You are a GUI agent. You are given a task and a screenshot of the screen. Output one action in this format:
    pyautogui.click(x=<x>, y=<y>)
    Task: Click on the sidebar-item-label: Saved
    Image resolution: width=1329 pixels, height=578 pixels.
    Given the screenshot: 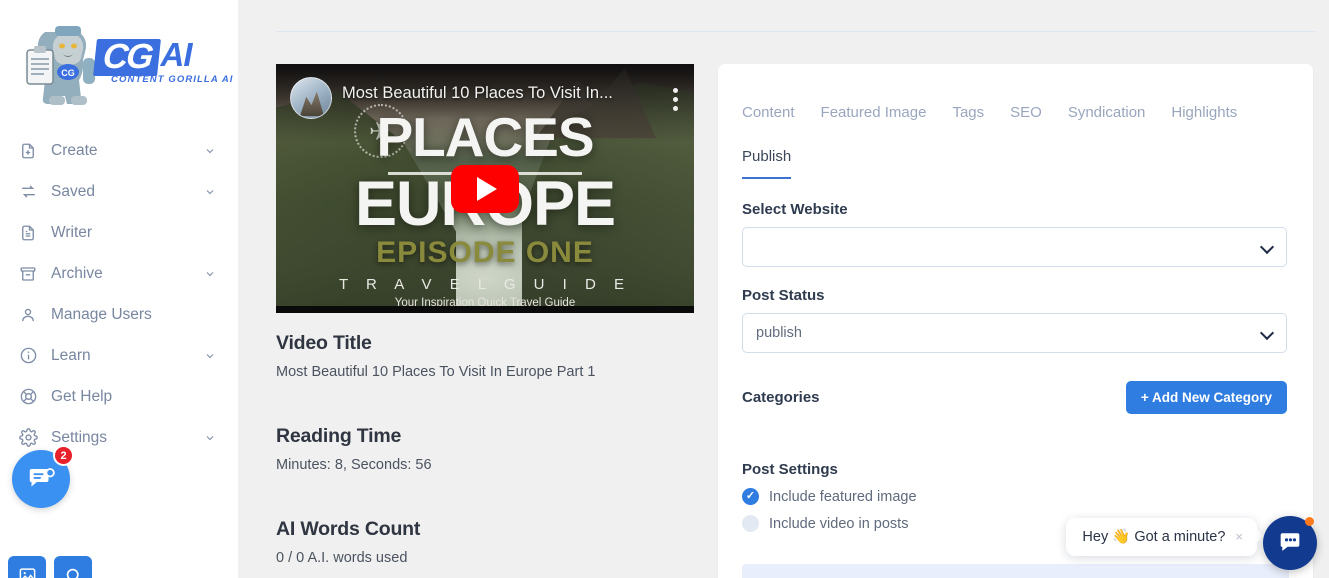 What is the action you would take?
    pyautogui.click(x=73, y=191)
    